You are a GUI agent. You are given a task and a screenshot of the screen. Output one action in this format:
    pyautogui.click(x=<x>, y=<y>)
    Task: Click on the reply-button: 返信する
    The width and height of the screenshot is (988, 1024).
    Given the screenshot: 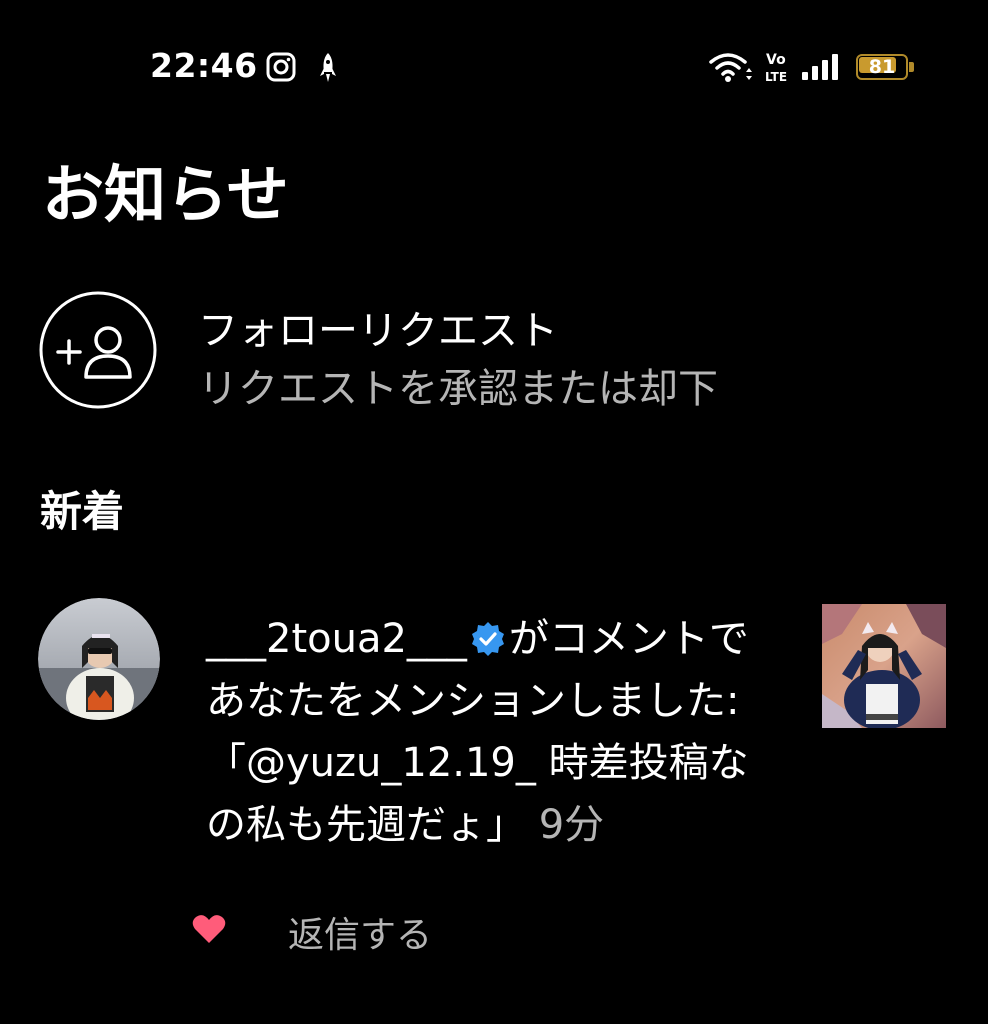 What is the action you would take?
    pyautogui.click(x=360, y=932)
    